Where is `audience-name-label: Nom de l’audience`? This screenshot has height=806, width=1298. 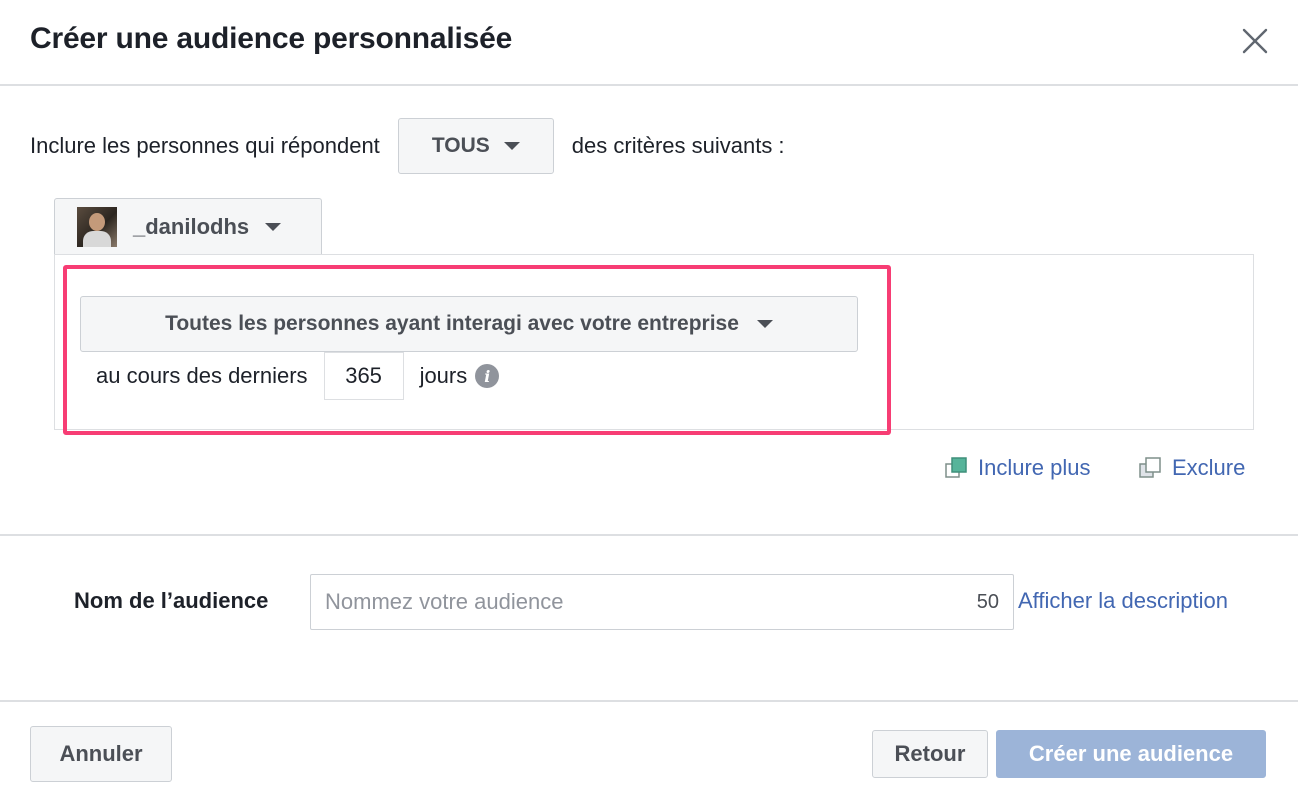 audience-name-label: Nom de l’audience is located at coordinates (171, 600).